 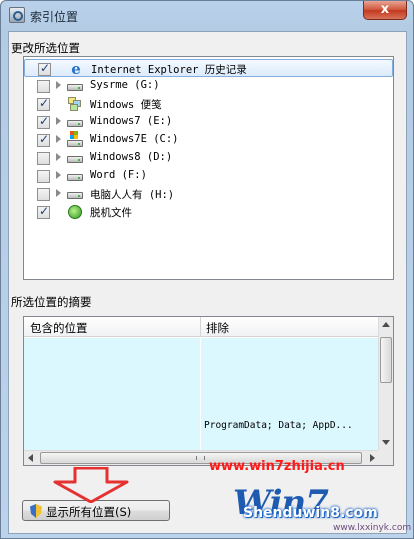 What do you see at coordinates (385, 457) in the screenshot?
I see `scrollbar-corner` at bounding box center [385, 457].